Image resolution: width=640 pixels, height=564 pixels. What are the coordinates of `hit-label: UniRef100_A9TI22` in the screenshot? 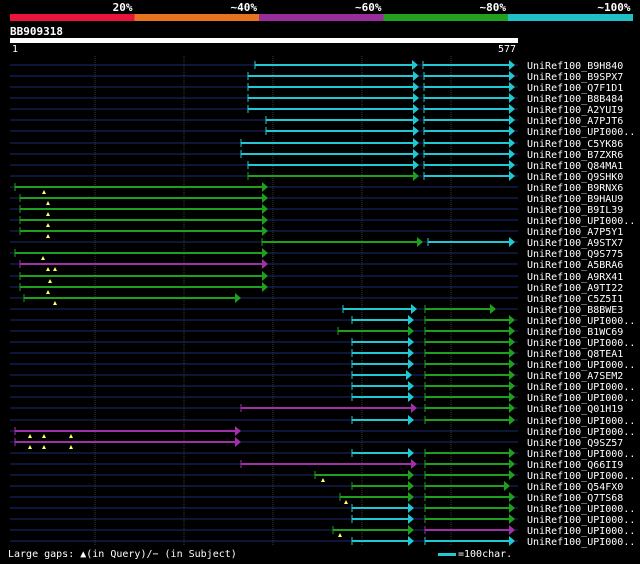 It's located at (575, 288).